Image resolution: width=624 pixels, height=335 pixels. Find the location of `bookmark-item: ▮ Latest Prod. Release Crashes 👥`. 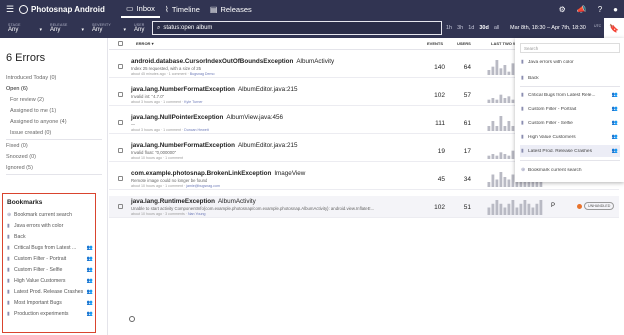

bookmark-item: ▮ Latest Prod. Release Crashes 👥 is located at coordinates (50, 292).